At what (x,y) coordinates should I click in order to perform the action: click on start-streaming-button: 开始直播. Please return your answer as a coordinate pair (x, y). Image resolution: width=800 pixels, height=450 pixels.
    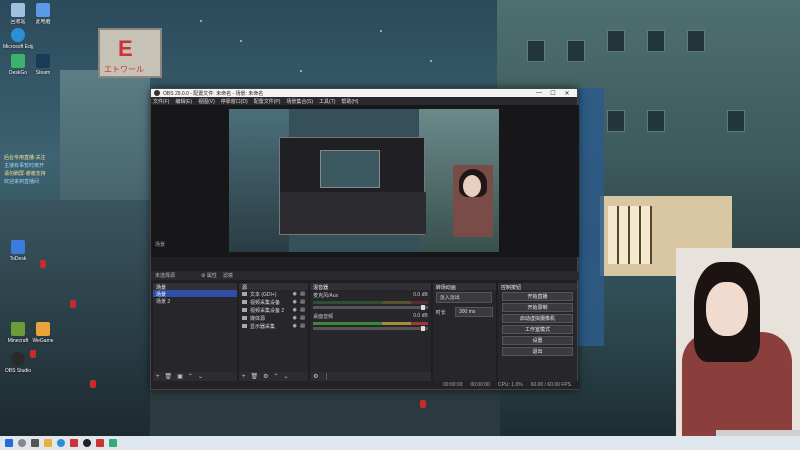
    Looking at the image, I should click on (537, 296).